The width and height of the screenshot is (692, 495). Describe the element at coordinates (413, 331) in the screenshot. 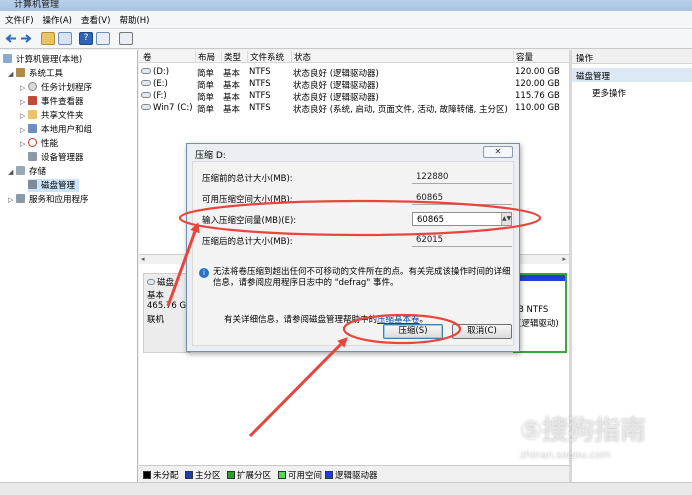

I see `shrink-button: 压缩(S)` at that location.